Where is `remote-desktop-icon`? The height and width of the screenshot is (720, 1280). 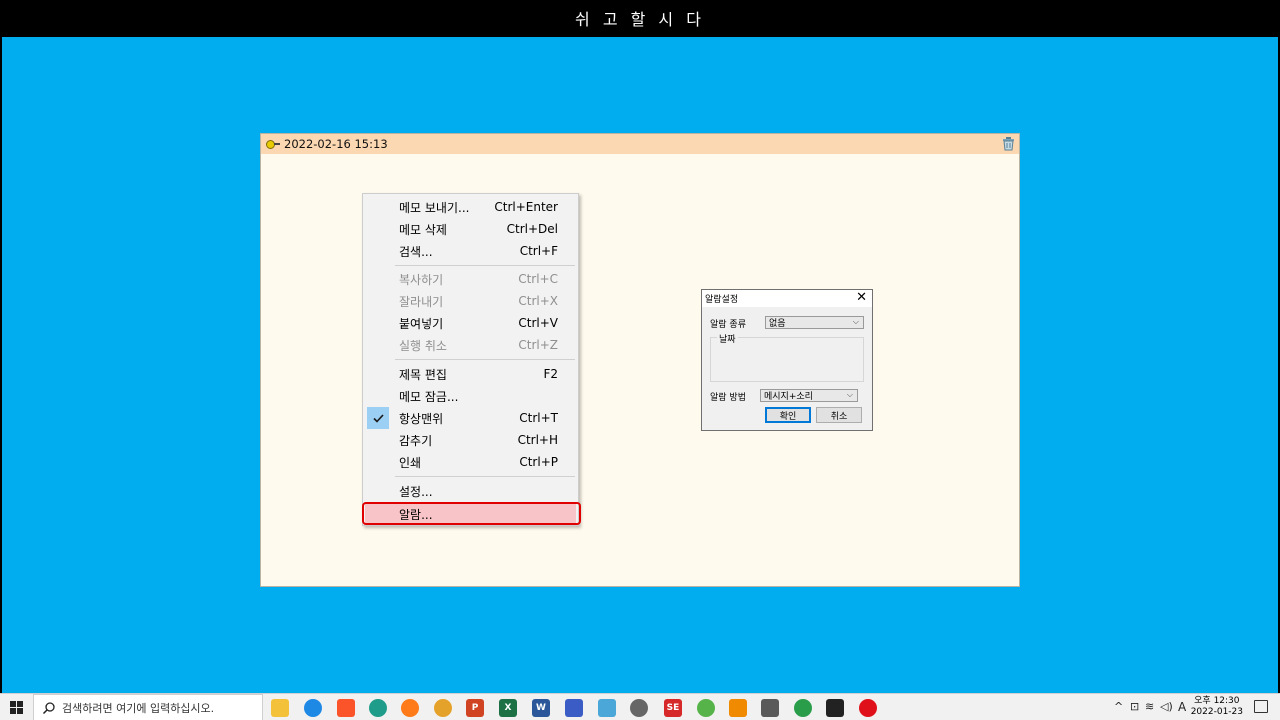 remote-desktop-icon is located at coordinates (607, 708).